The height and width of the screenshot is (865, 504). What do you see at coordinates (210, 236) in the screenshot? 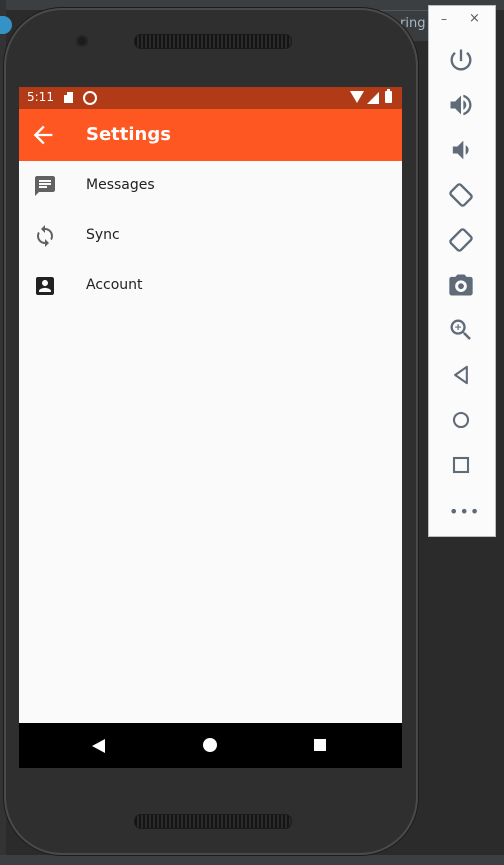
I see `settings-item-sync: Sync` at bounding box center [210, 236].